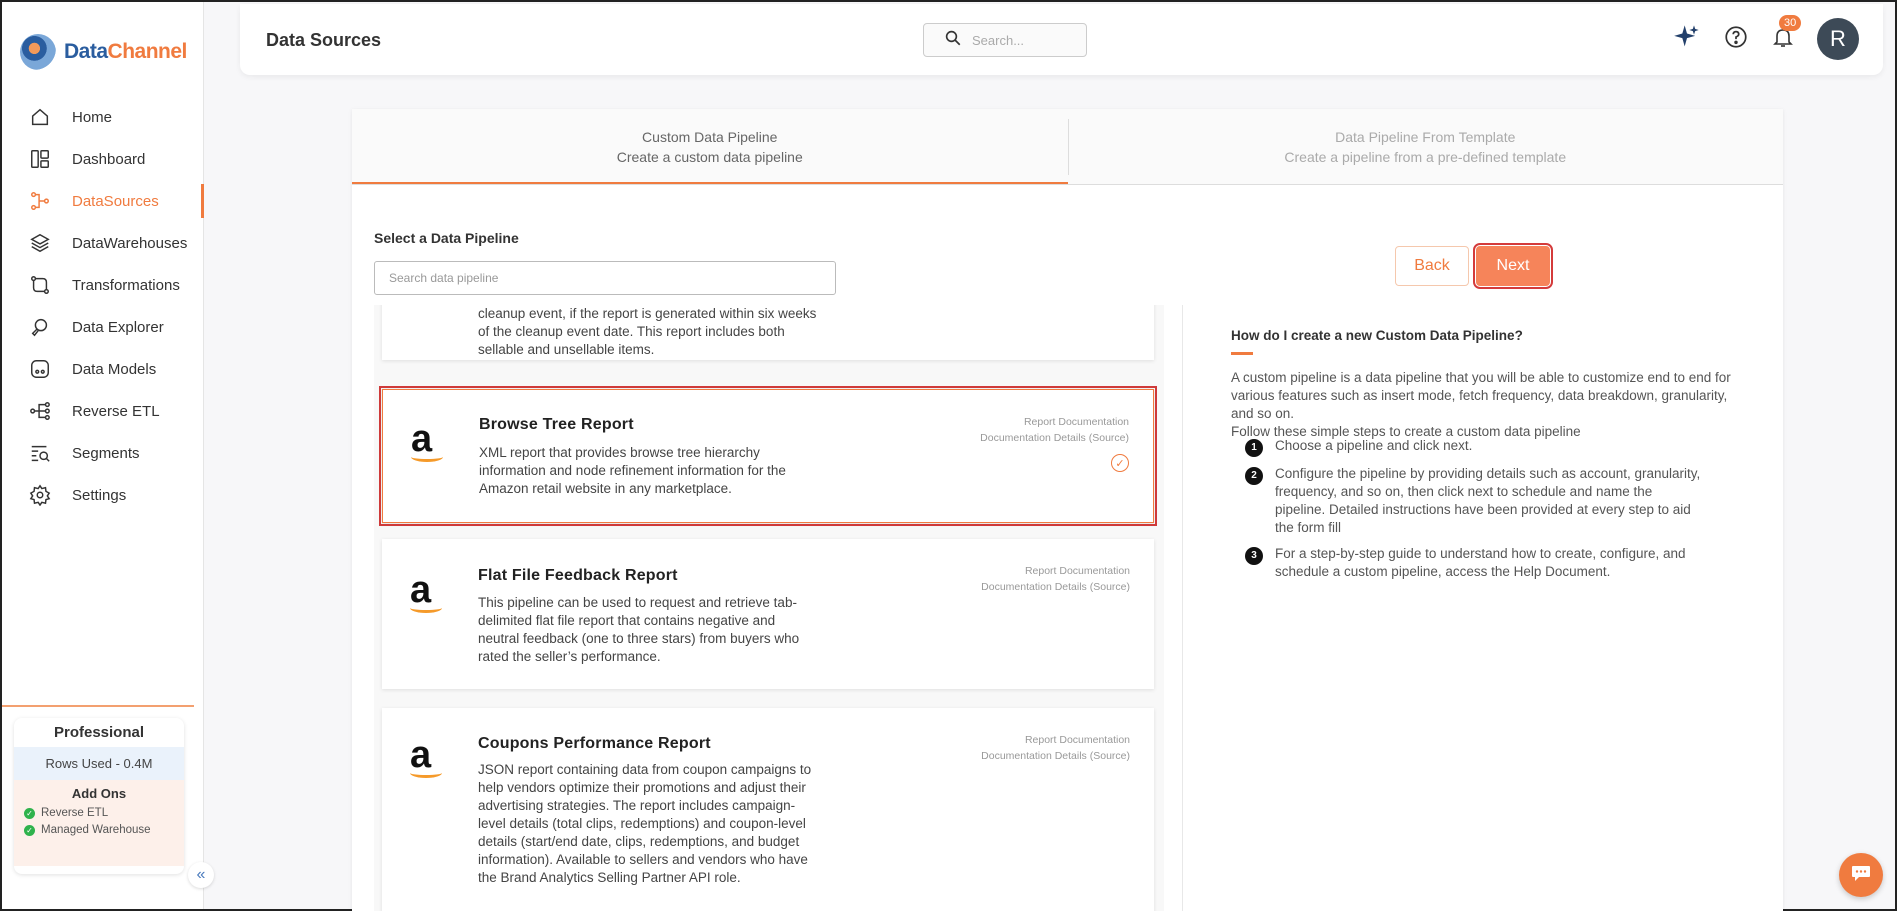  What do you see at coordinates (38, 52) in the screenshot?
I see `datachannel-logo-icon` at bounding box center [38, 52].